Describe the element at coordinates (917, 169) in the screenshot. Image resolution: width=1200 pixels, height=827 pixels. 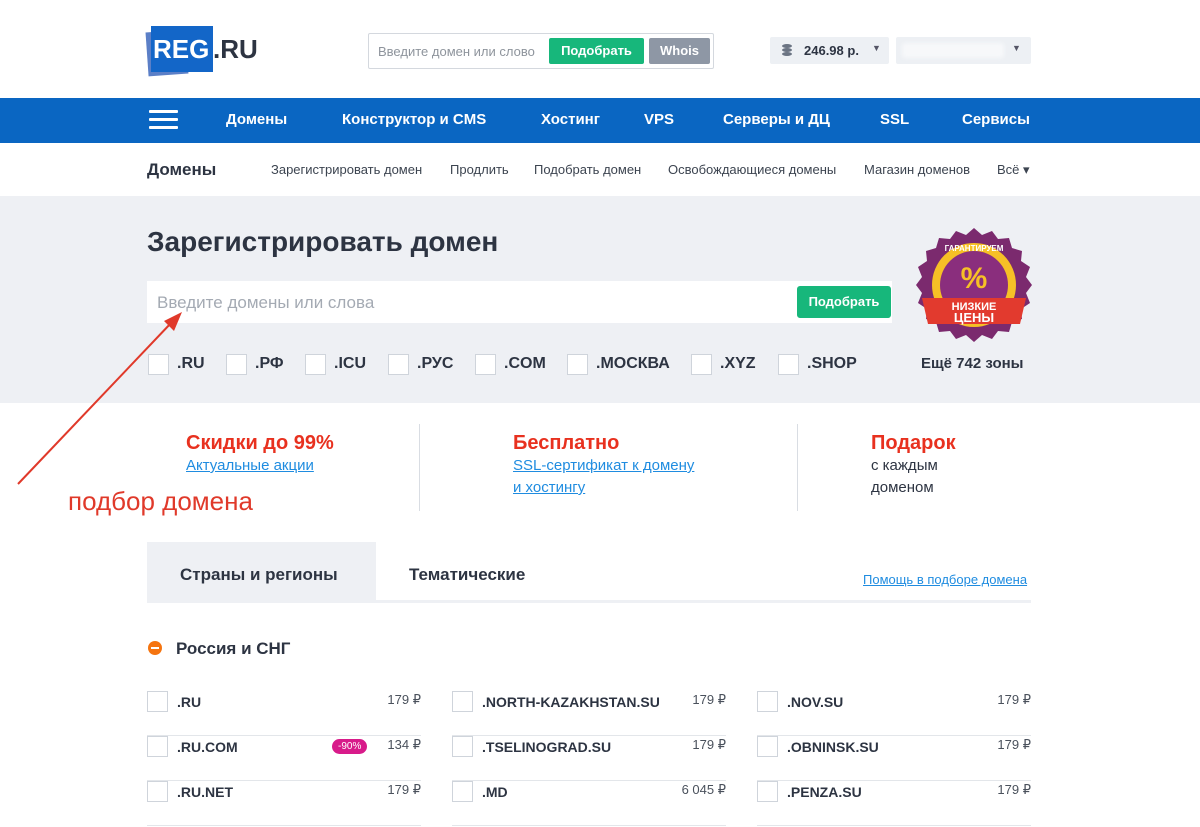
I see `subnav-link-shop: Магазин доменов` at that location.